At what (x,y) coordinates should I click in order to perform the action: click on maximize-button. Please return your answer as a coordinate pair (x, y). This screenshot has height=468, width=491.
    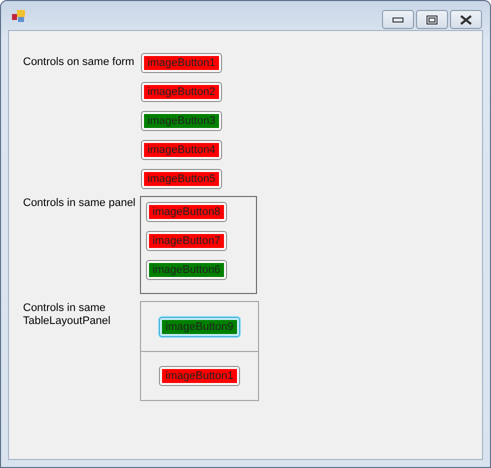
    Looking at the image, I should click on (432, 19).